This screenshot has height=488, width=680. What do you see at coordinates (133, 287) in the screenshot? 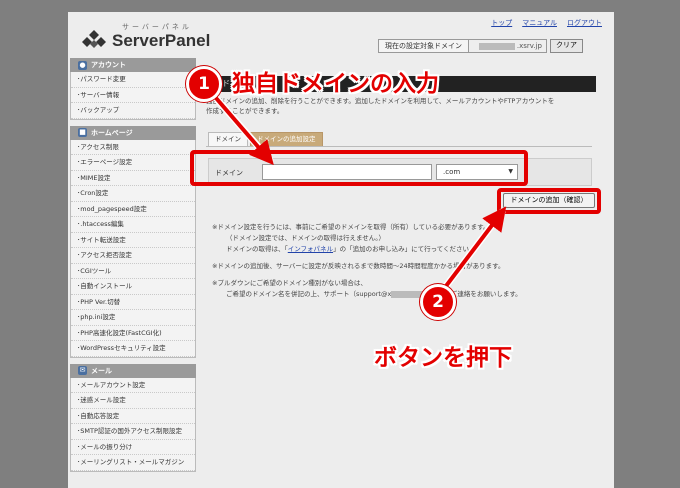
I see `sidebar-item-auto-install: ･自動インストール` at bounding box center [133, 287].